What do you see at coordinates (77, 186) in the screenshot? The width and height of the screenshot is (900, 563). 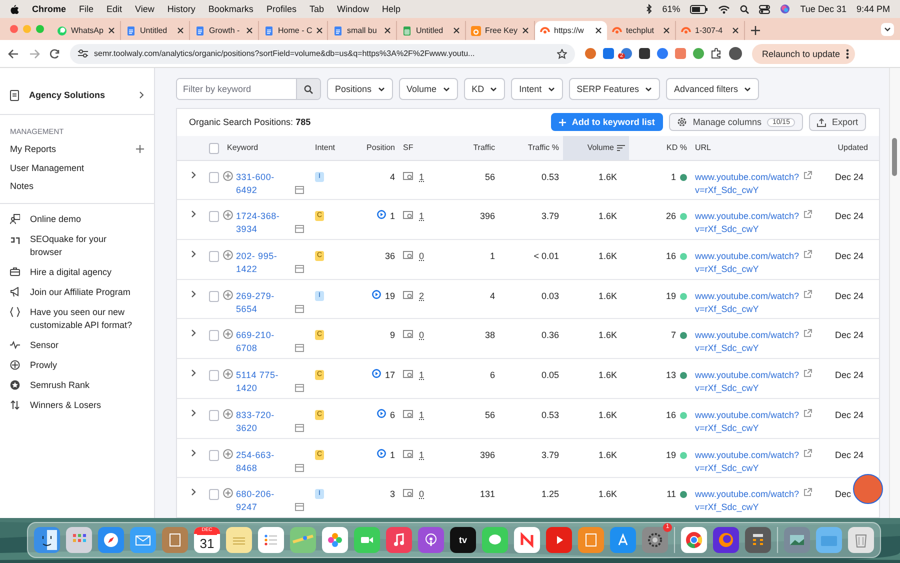 I see `sidebar-item: Notes` at bounding box center [77, 186].